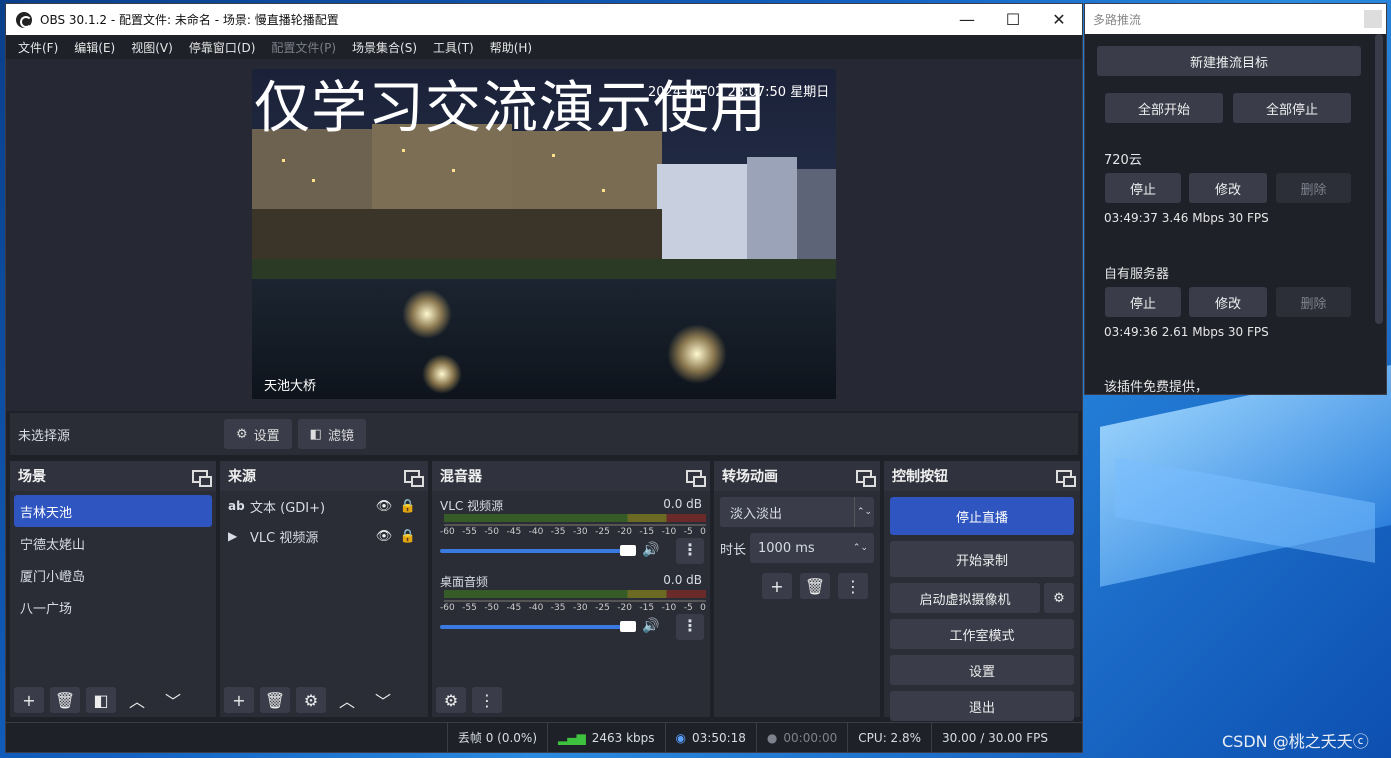  I want to click on remove-transition-button: 🗑, so click(815, 586).